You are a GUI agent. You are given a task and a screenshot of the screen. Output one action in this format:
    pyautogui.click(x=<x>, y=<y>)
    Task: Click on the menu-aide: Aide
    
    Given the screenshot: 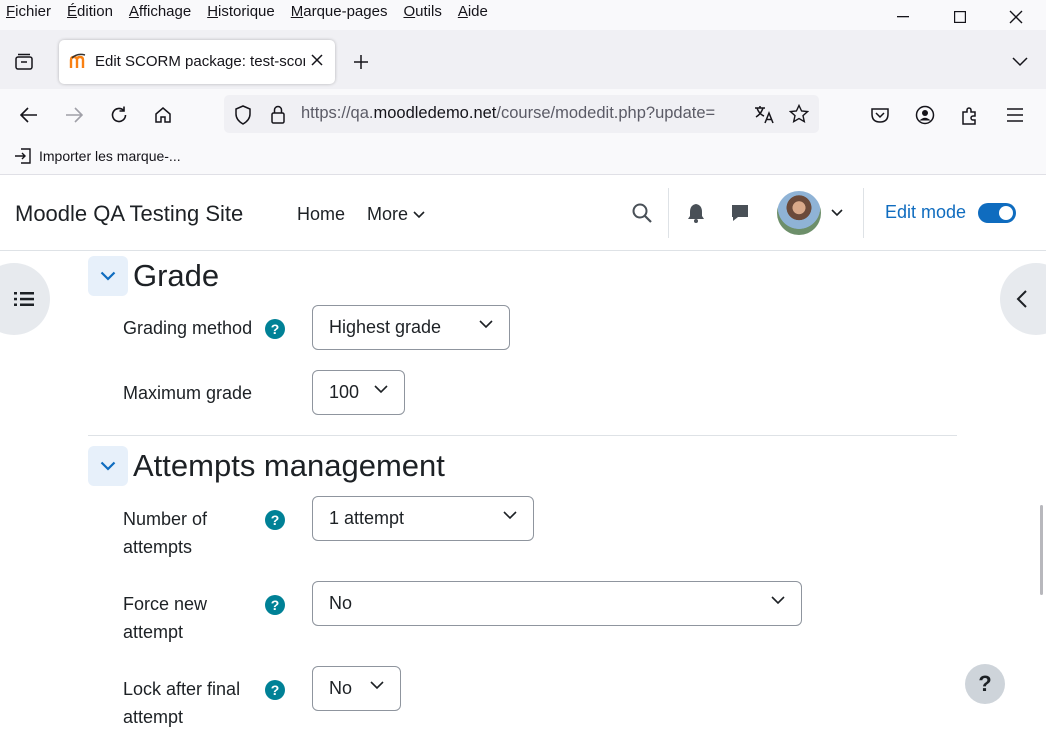 What is the action you would take?
    pyautogui.click(x=473, y=11)
    